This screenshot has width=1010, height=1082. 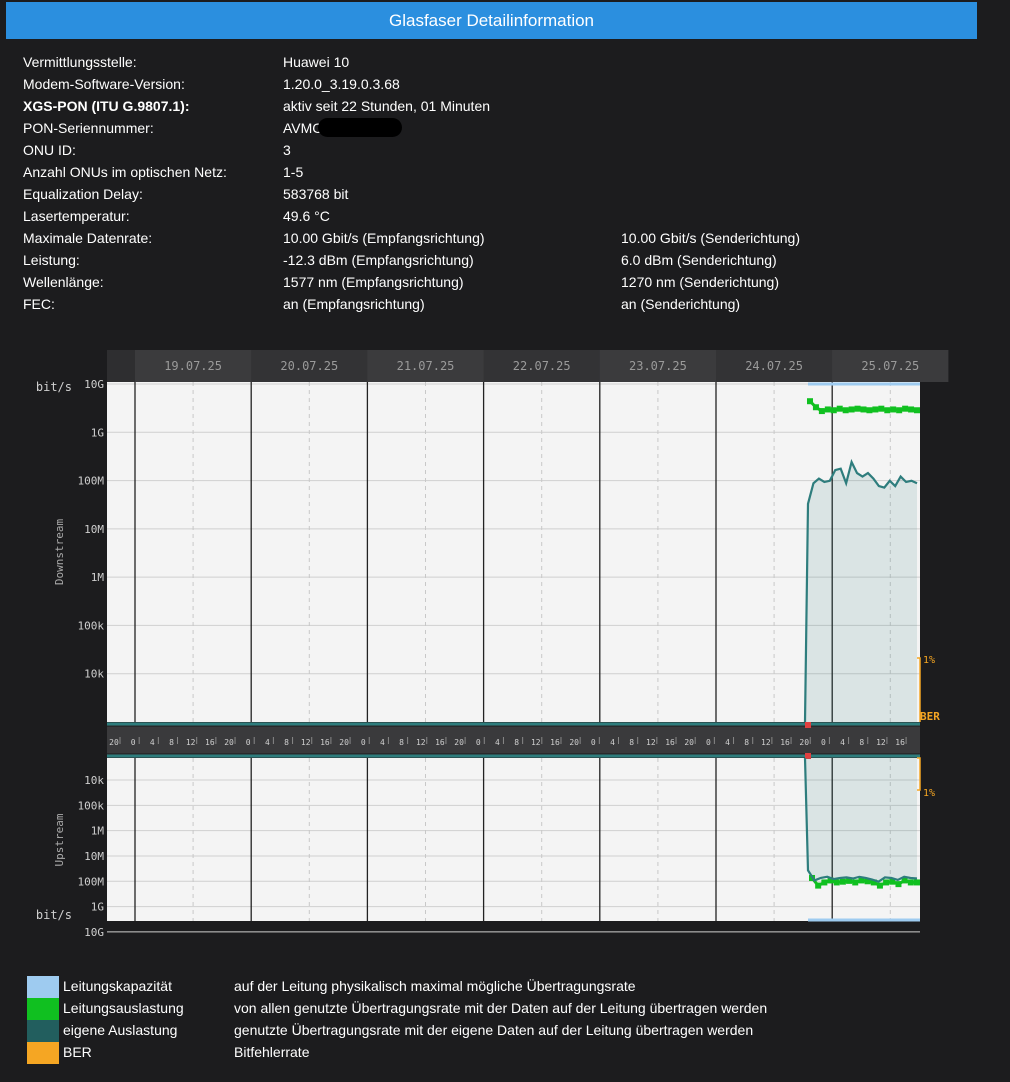 What do you see at coordinates (272, 1052) in the screenshot?
I see `legend-desc: Bitfehlerrate` at bounding box center [272, 1052].